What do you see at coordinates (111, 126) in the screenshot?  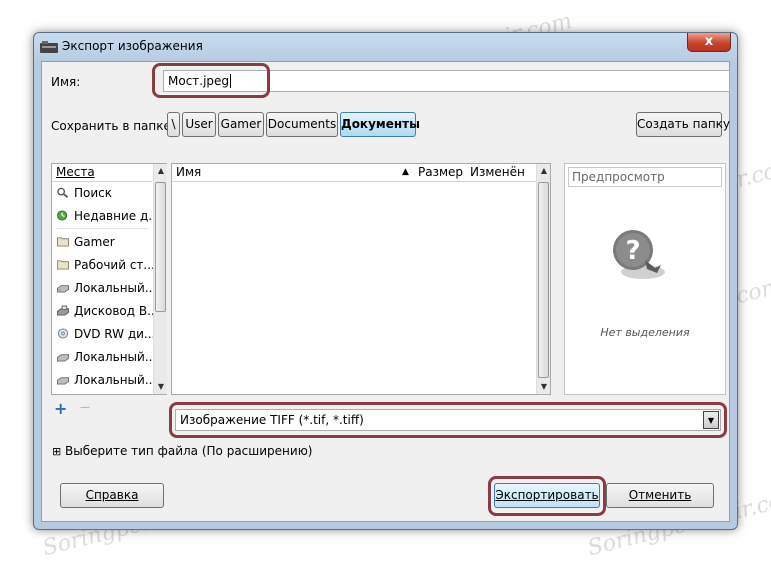 I see `save-in-label: Сохранить в папке` at bounding box center [111, 126].